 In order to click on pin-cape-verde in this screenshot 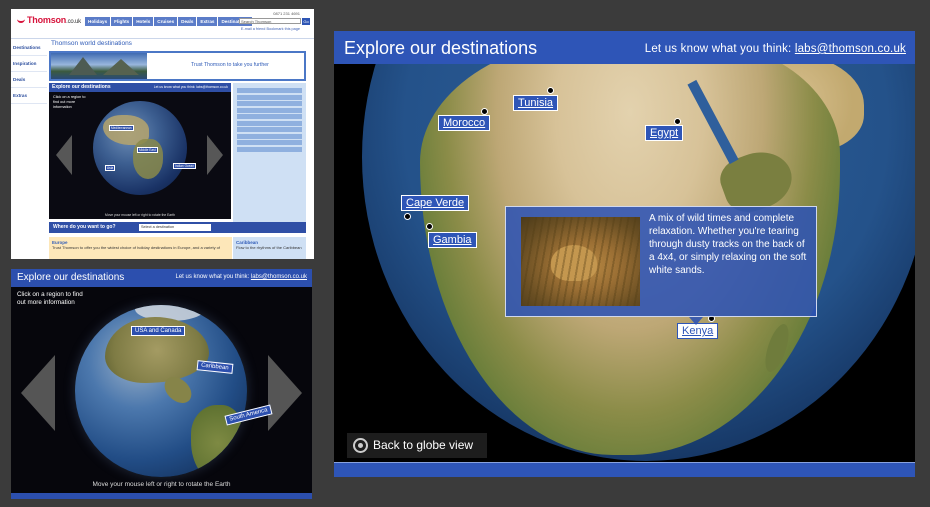, I will do `click(407, 216)`.